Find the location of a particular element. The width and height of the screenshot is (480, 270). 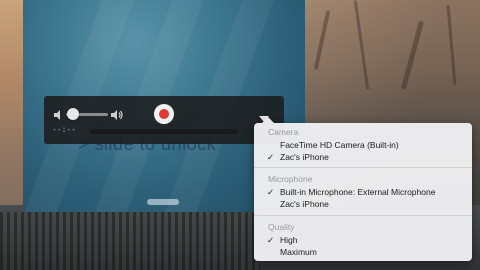

menu-item-camera-facetime: FaceTime HD Camera (Built-in) is located at coordinates (363, 145).